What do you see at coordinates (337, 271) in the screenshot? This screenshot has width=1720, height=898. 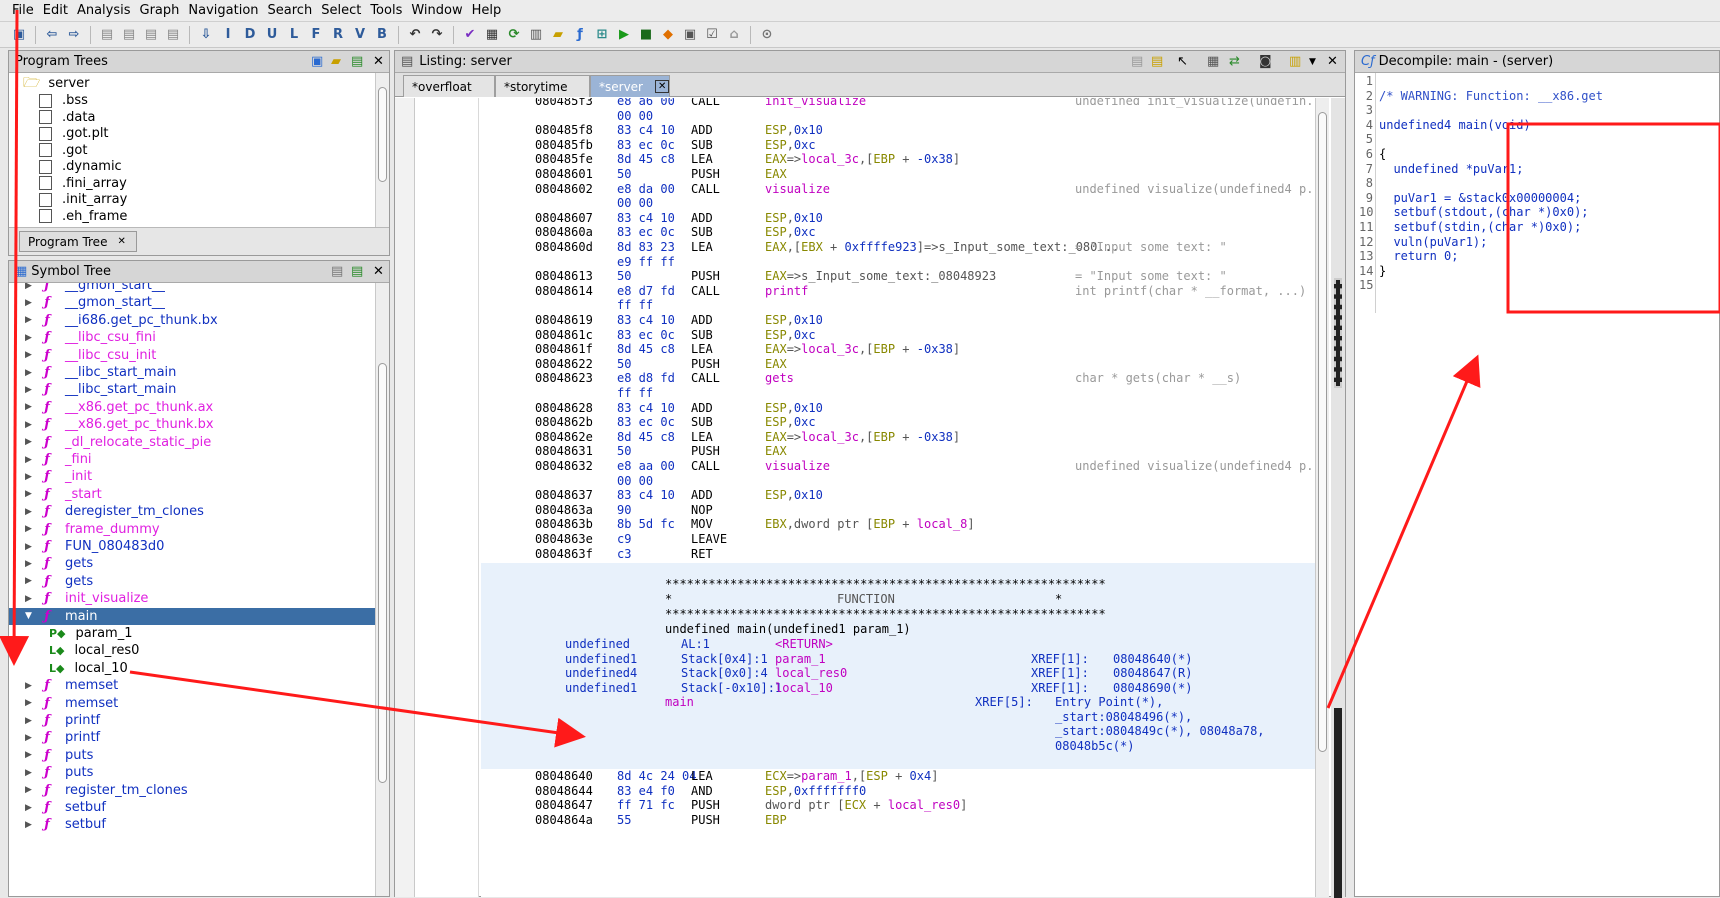 I see `create-symbol-icon: ▤` at bounding box center [337, 271].